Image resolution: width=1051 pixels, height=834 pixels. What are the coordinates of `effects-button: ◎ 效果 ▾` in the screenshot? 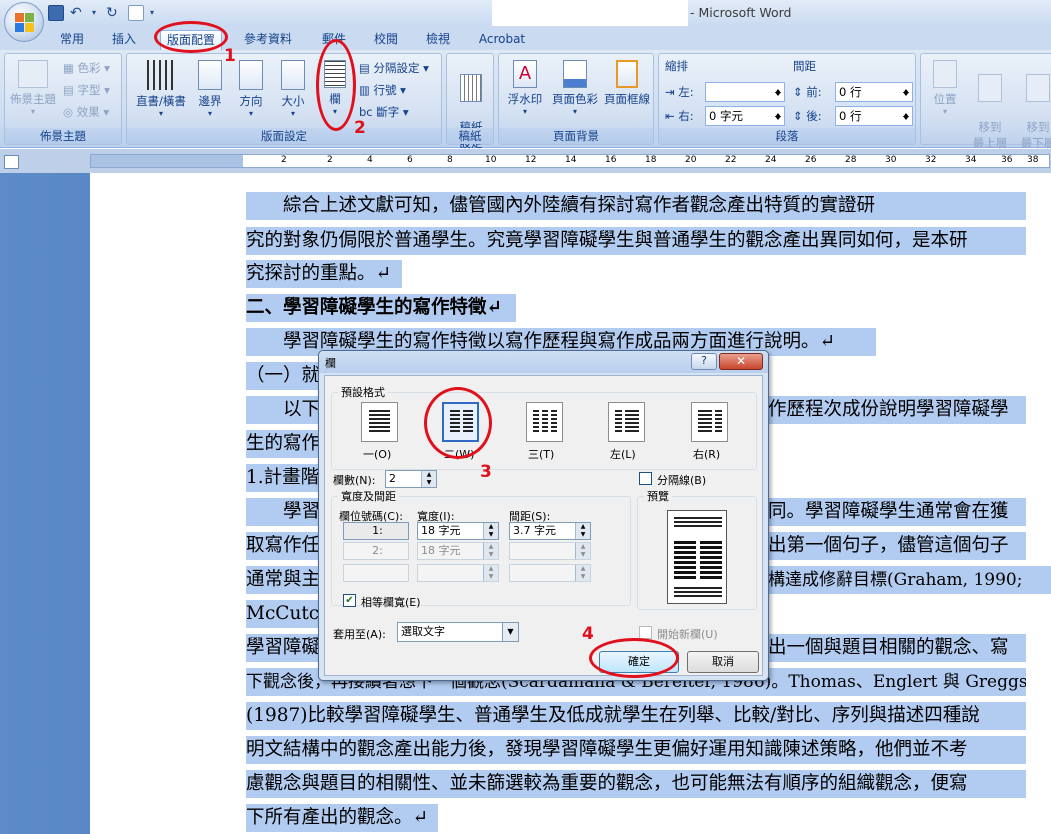 It's located at (86, 112).